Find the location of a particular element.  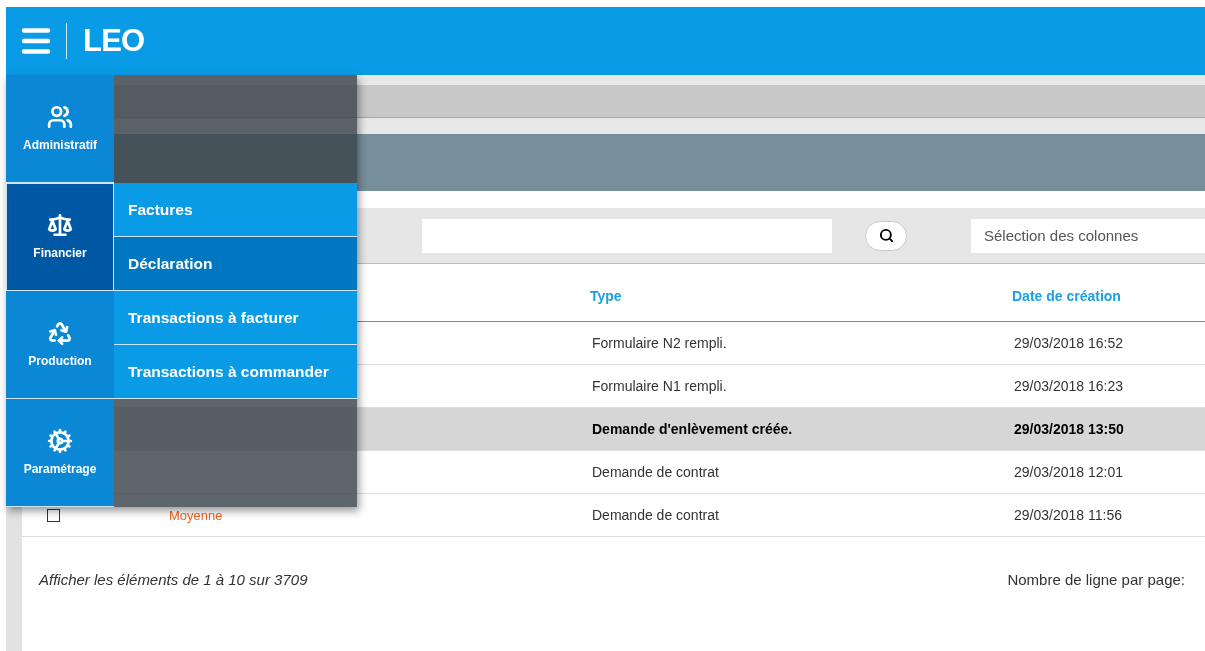

app-title: LEO is located at coordinates (114, 40).